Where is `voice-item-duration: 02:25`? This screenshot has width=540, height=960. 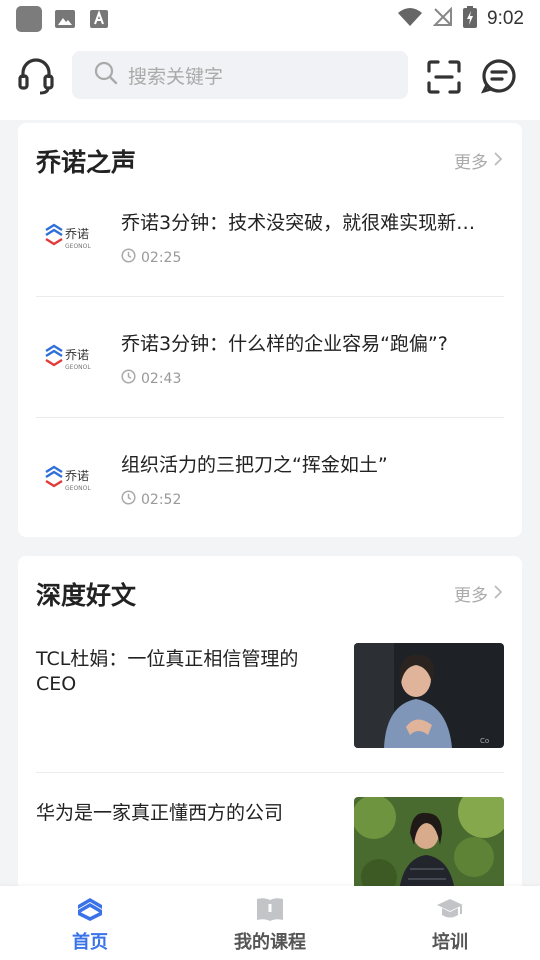
voice-item-duration: 02:25 is located at coordinates (151, 257).